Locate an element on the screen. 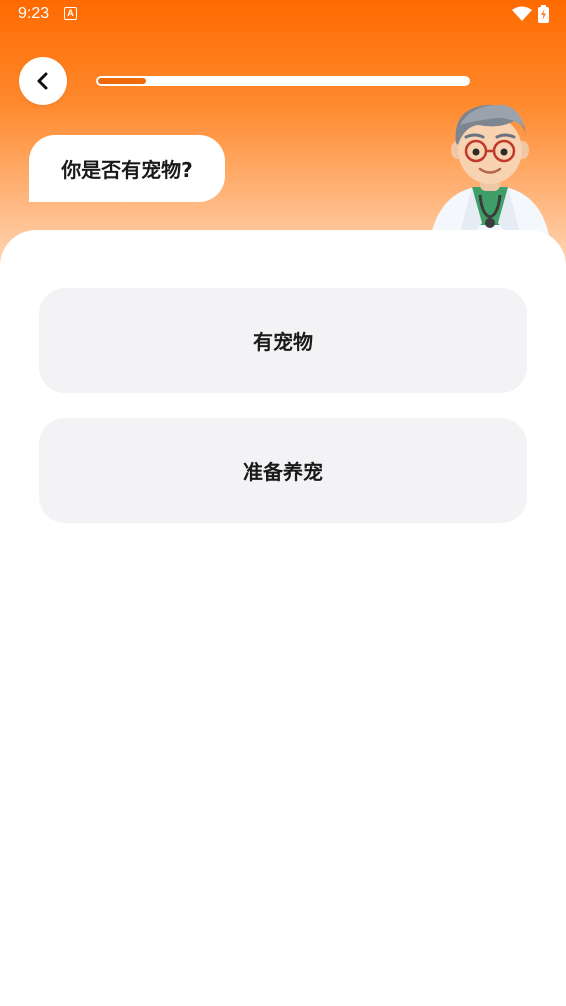 This screenshot has width=566, height=1006. doctor-avatar is located at coordinates (490, 172).